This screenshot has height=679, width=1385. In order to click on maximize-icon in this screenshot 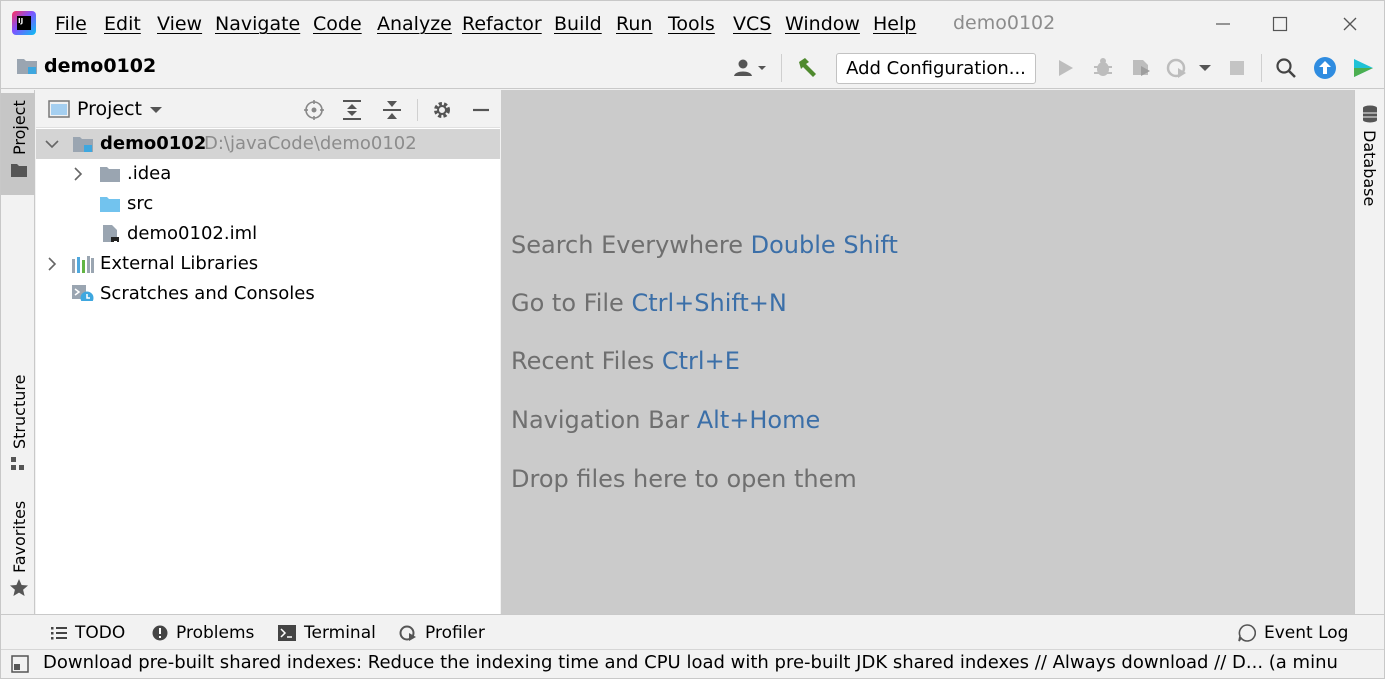, I will do `click(1280, 24)`.